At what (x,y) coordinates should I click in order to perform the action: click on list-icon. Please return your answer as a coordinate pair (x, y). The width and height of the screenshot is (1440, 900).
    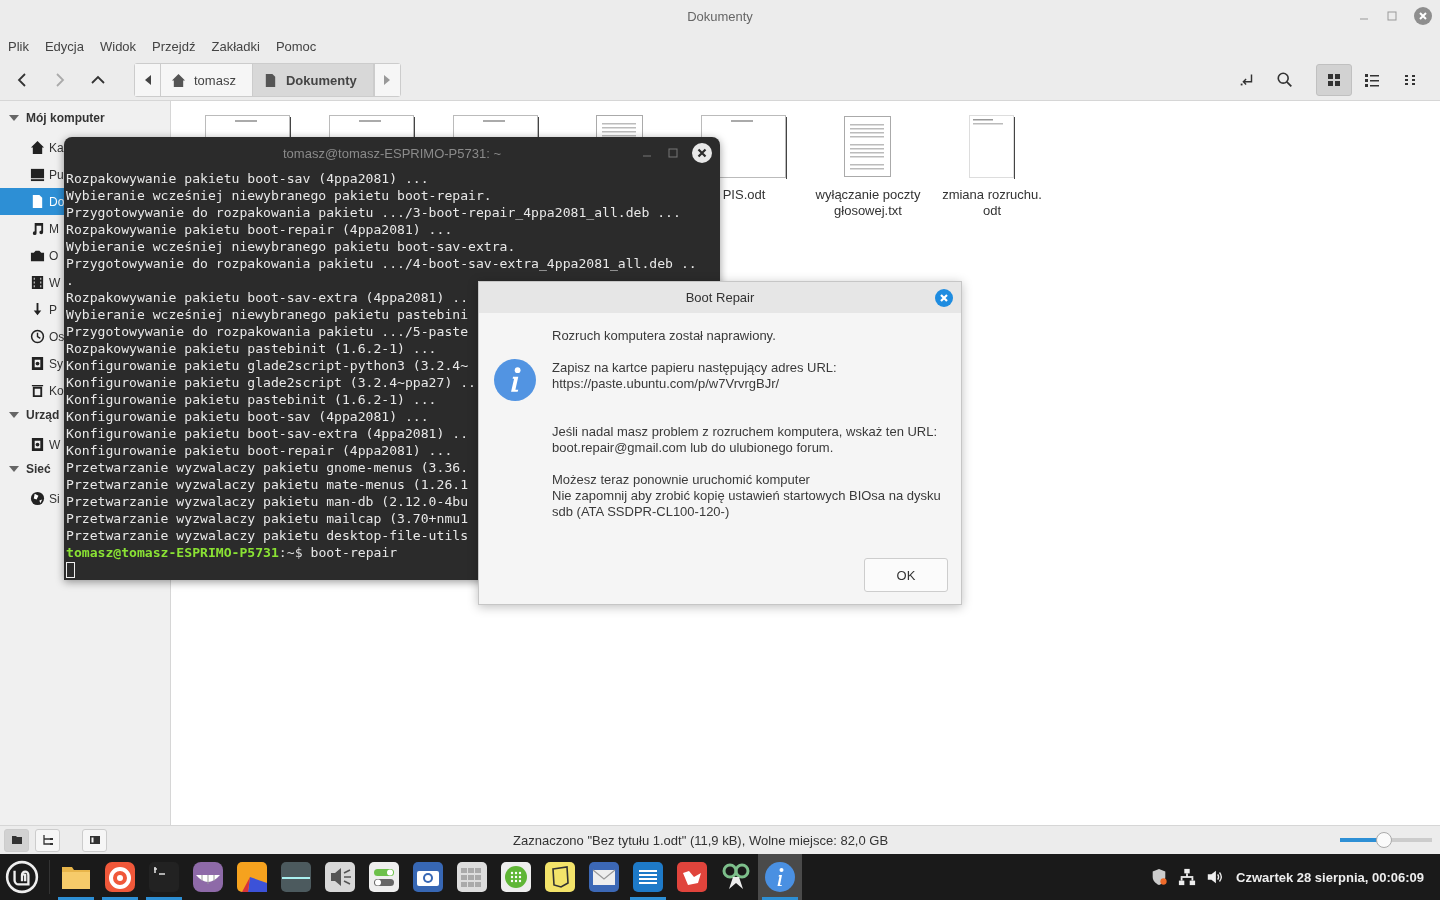
    Looking at the image, I should click on (1372, 80).